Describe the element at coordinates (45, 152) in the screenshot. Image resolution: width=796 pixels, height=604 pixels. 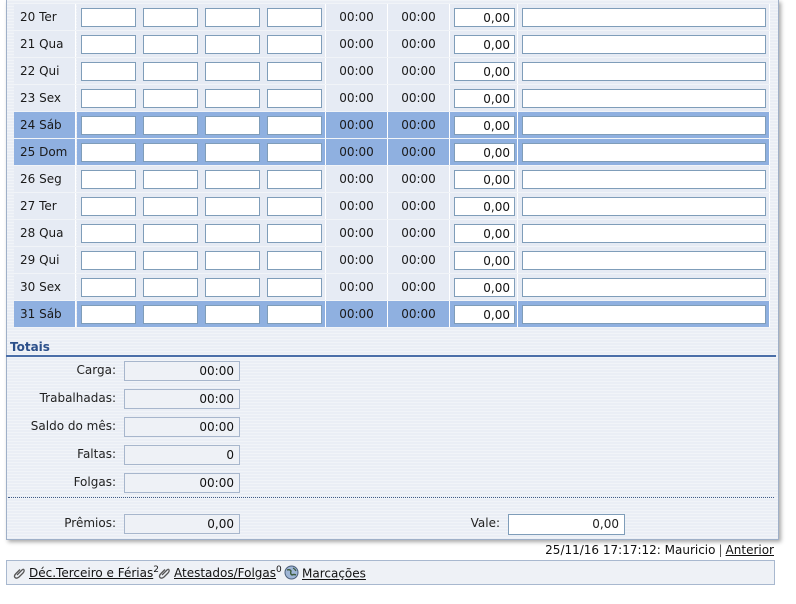
I see `day-label: 25 Dom` at that location.